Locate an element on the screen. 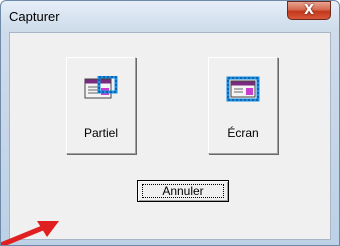 The image size is (340, 246). partial-capture-button: Partiel is located at coordinates (101, 105).